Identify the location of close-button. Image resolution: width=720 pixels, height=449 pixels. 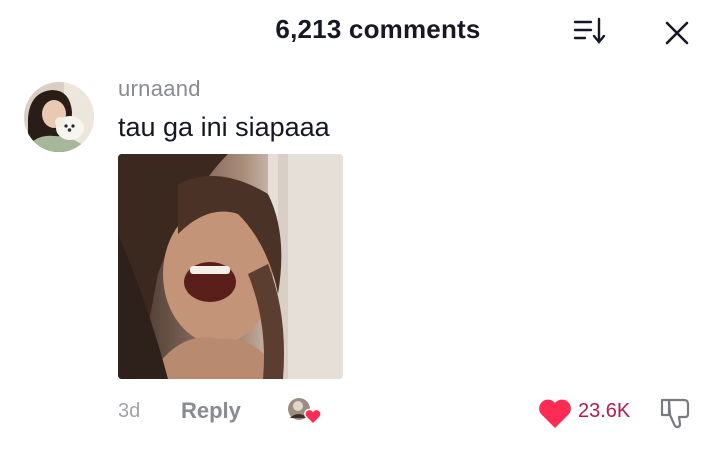
(677, 33).